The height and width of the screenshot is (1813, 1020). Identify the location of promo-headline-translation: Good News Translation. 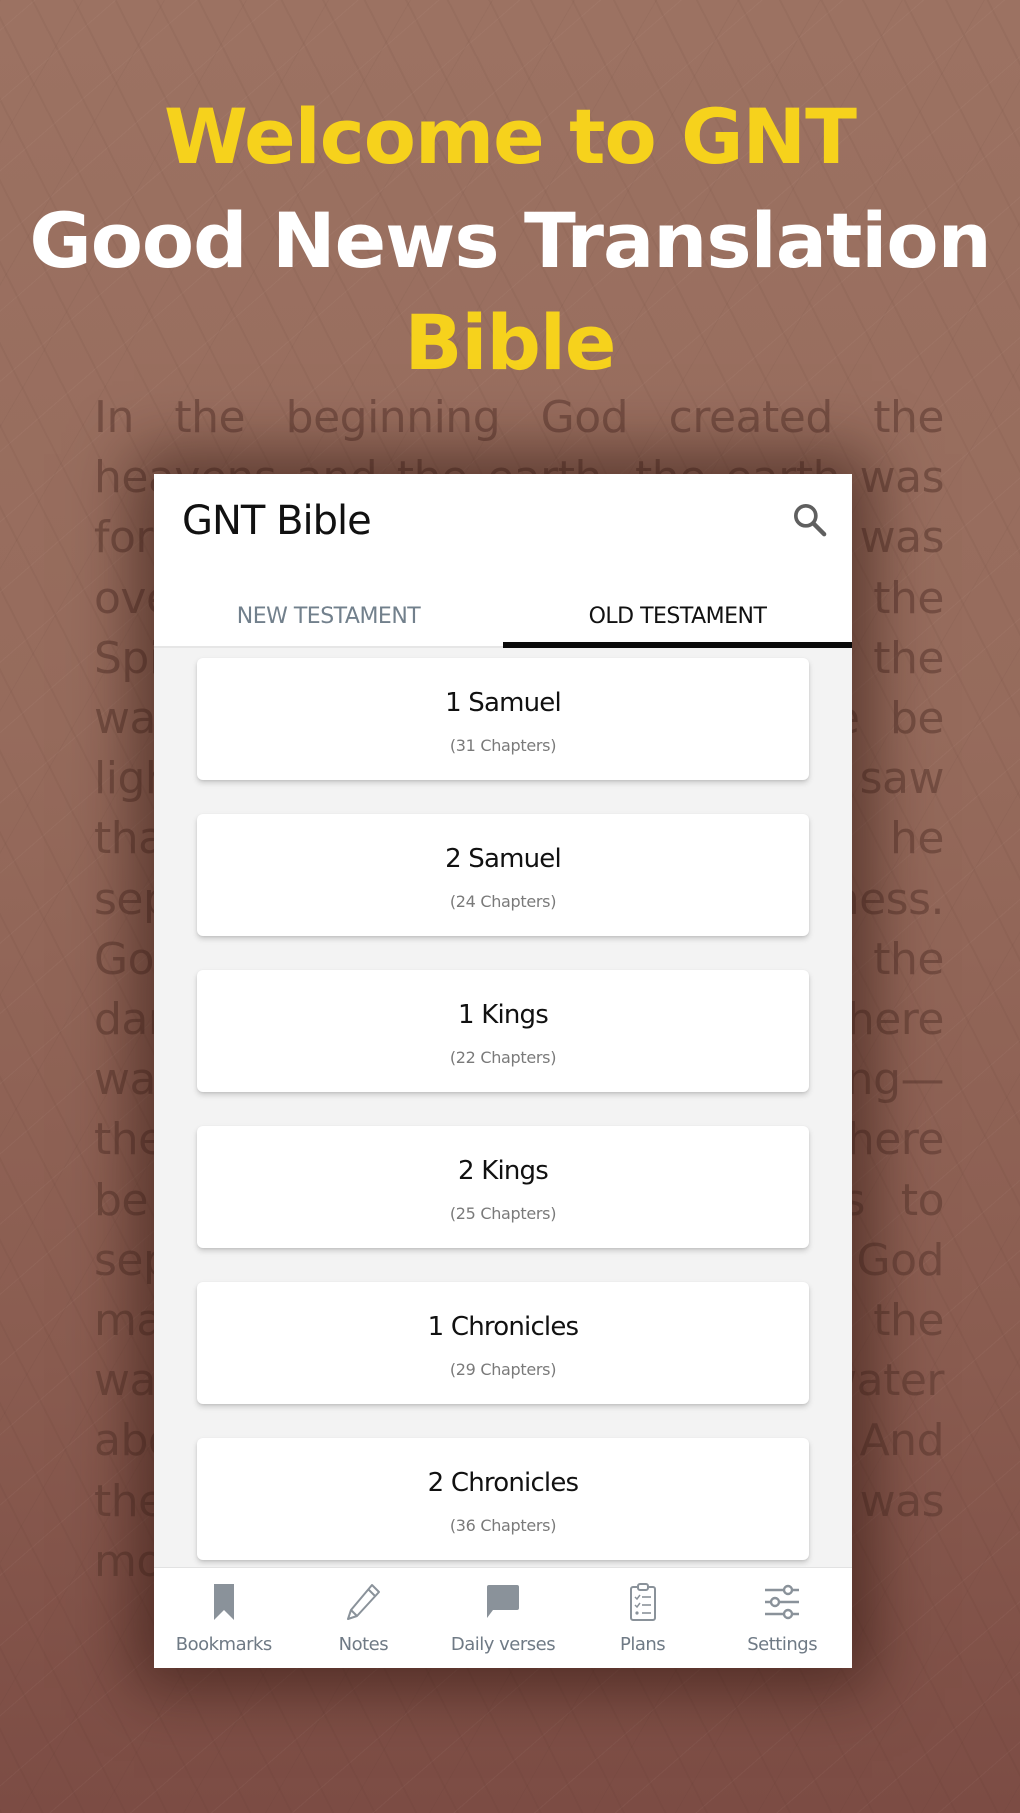
(510, 240).